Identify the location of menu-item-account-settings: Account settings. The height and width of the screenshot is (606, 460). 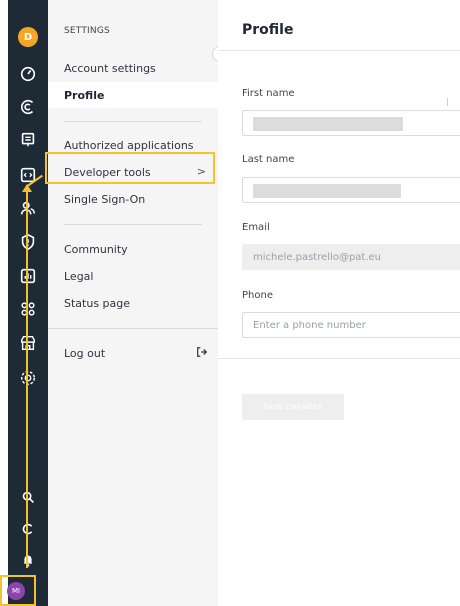
(133, 68).